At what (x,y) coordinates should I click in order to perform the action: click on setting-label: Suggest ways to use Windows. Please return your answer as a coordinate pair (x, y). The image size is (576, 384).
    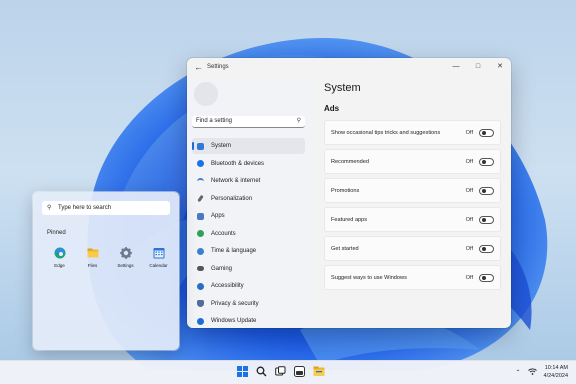
    Looking at the image, I should click on (369, 277).